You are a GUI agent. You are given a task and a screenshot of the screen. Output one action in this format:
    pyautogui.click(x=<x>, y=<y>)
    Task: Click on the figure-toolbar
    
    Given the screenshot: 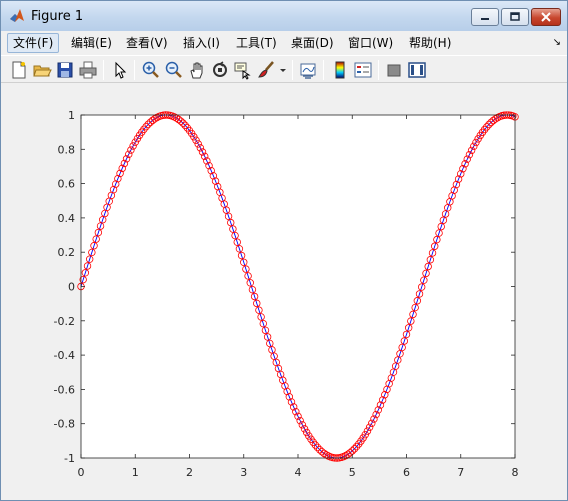 What is the action you would take?
    pyautogui.click(x=284, y=69)
    